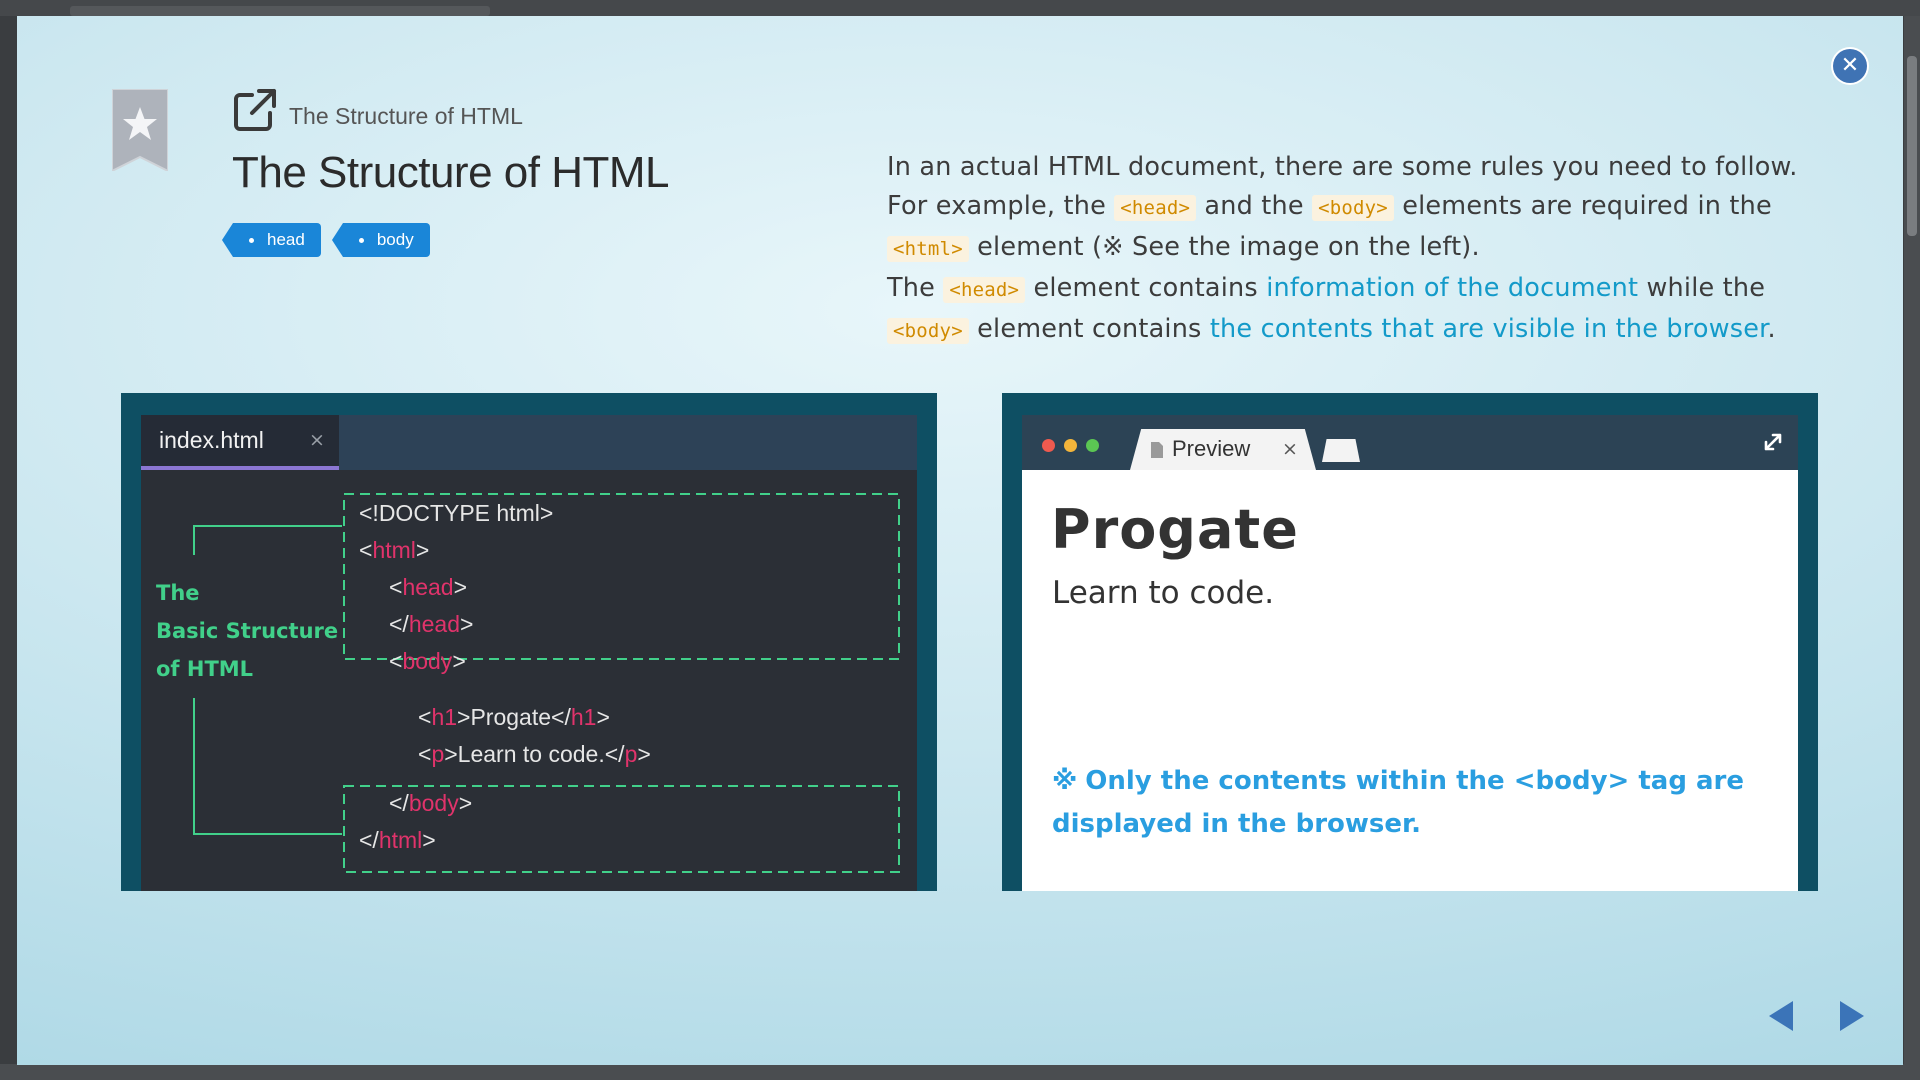 This screenshot has width=1920, height=1080. Describe the element at coordinates (205, 669) in the screenshot. I see `structure-label-line: of HTML` at that location.